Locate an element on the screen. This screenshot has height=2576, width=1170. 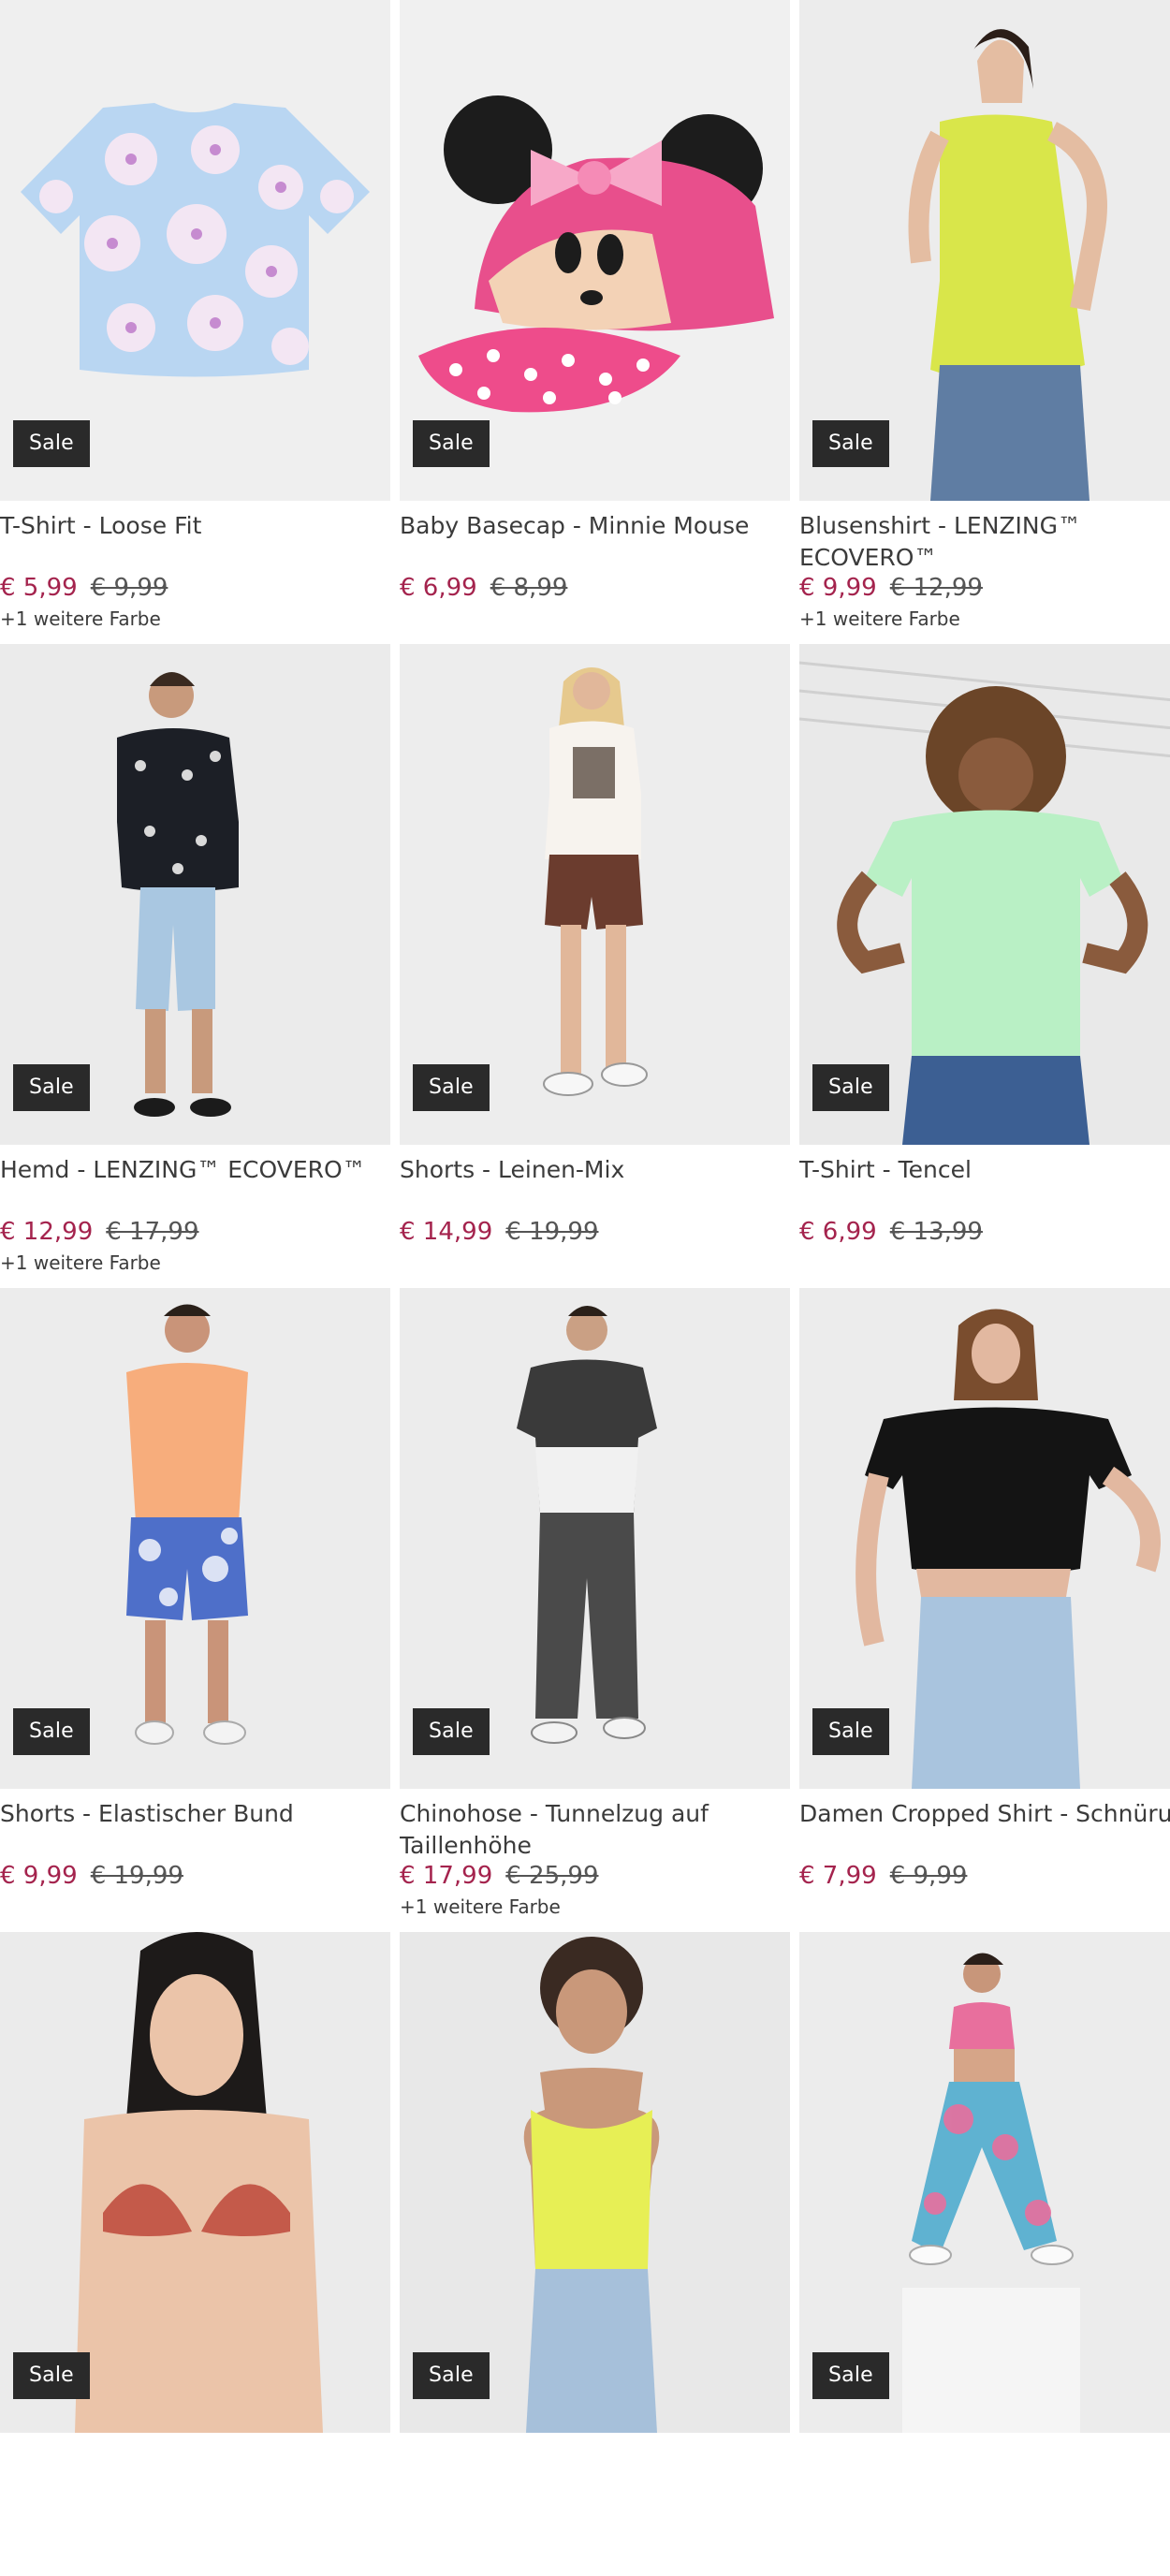
original-price: € 17,99 is located at coordinates (152, 1232).